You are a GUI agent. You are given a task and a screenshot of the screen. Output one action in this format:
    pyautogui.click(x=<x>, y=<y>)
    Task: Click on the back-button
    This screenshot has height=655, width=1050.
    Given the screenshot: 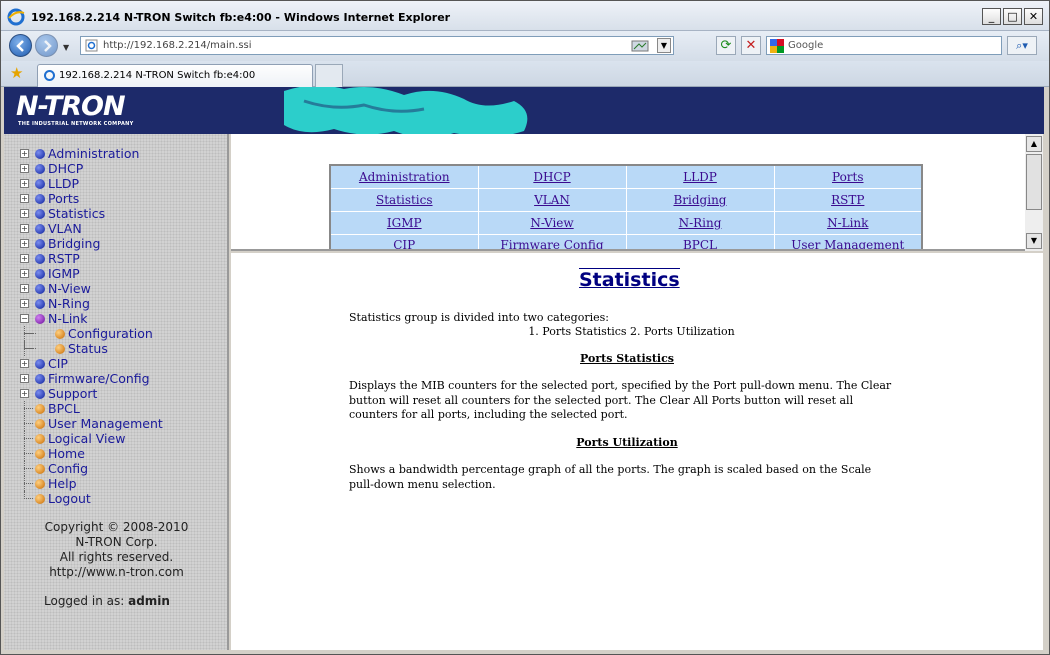 What is the action you would take?
    pyautogui.click(x=20, y=45)
    